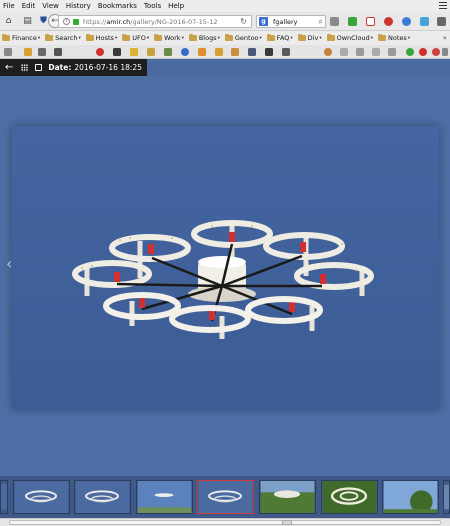 The image size is (450, 526). I want to click on reload-icon: ↻, so click(243, 21).